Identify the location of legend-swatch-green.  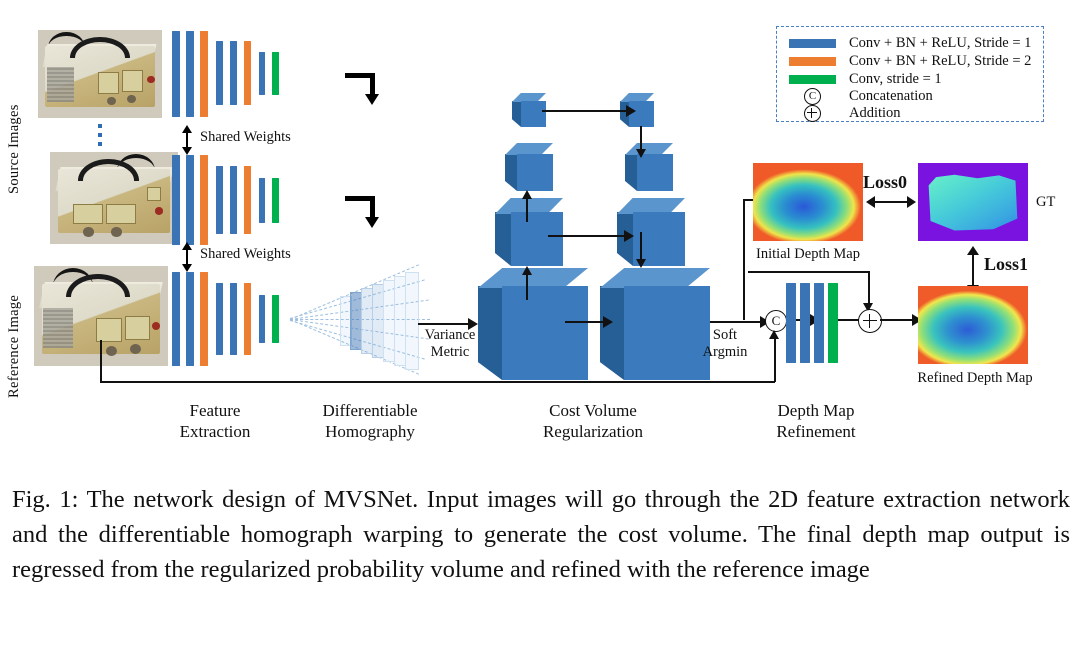
(812, 79).